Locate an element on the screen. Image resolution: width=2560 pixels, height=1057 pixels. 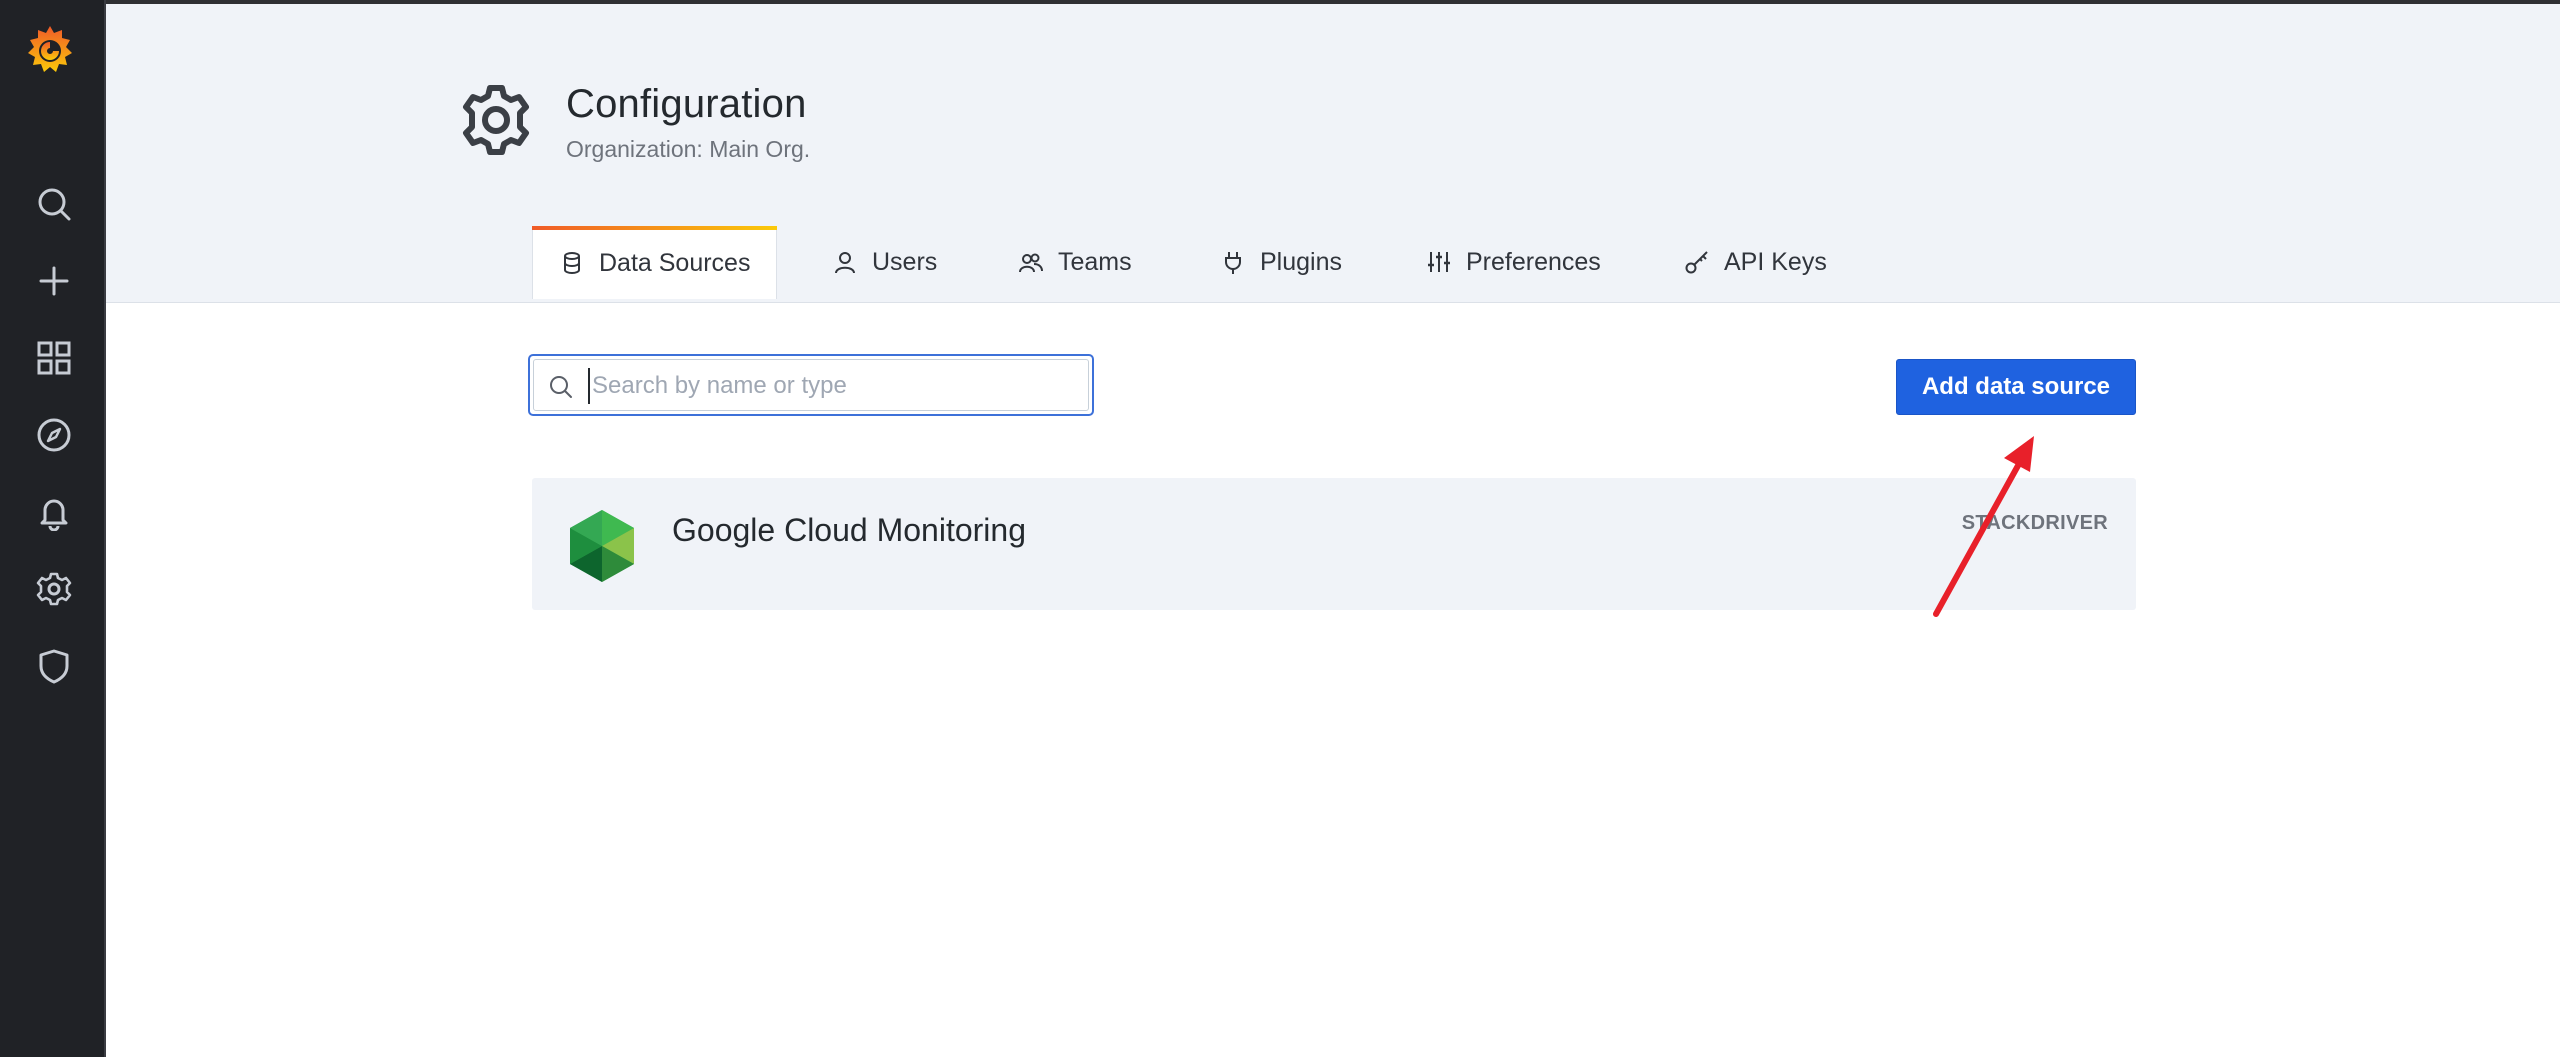
tab-teams: Teams is located at coordinates (1075, 262).